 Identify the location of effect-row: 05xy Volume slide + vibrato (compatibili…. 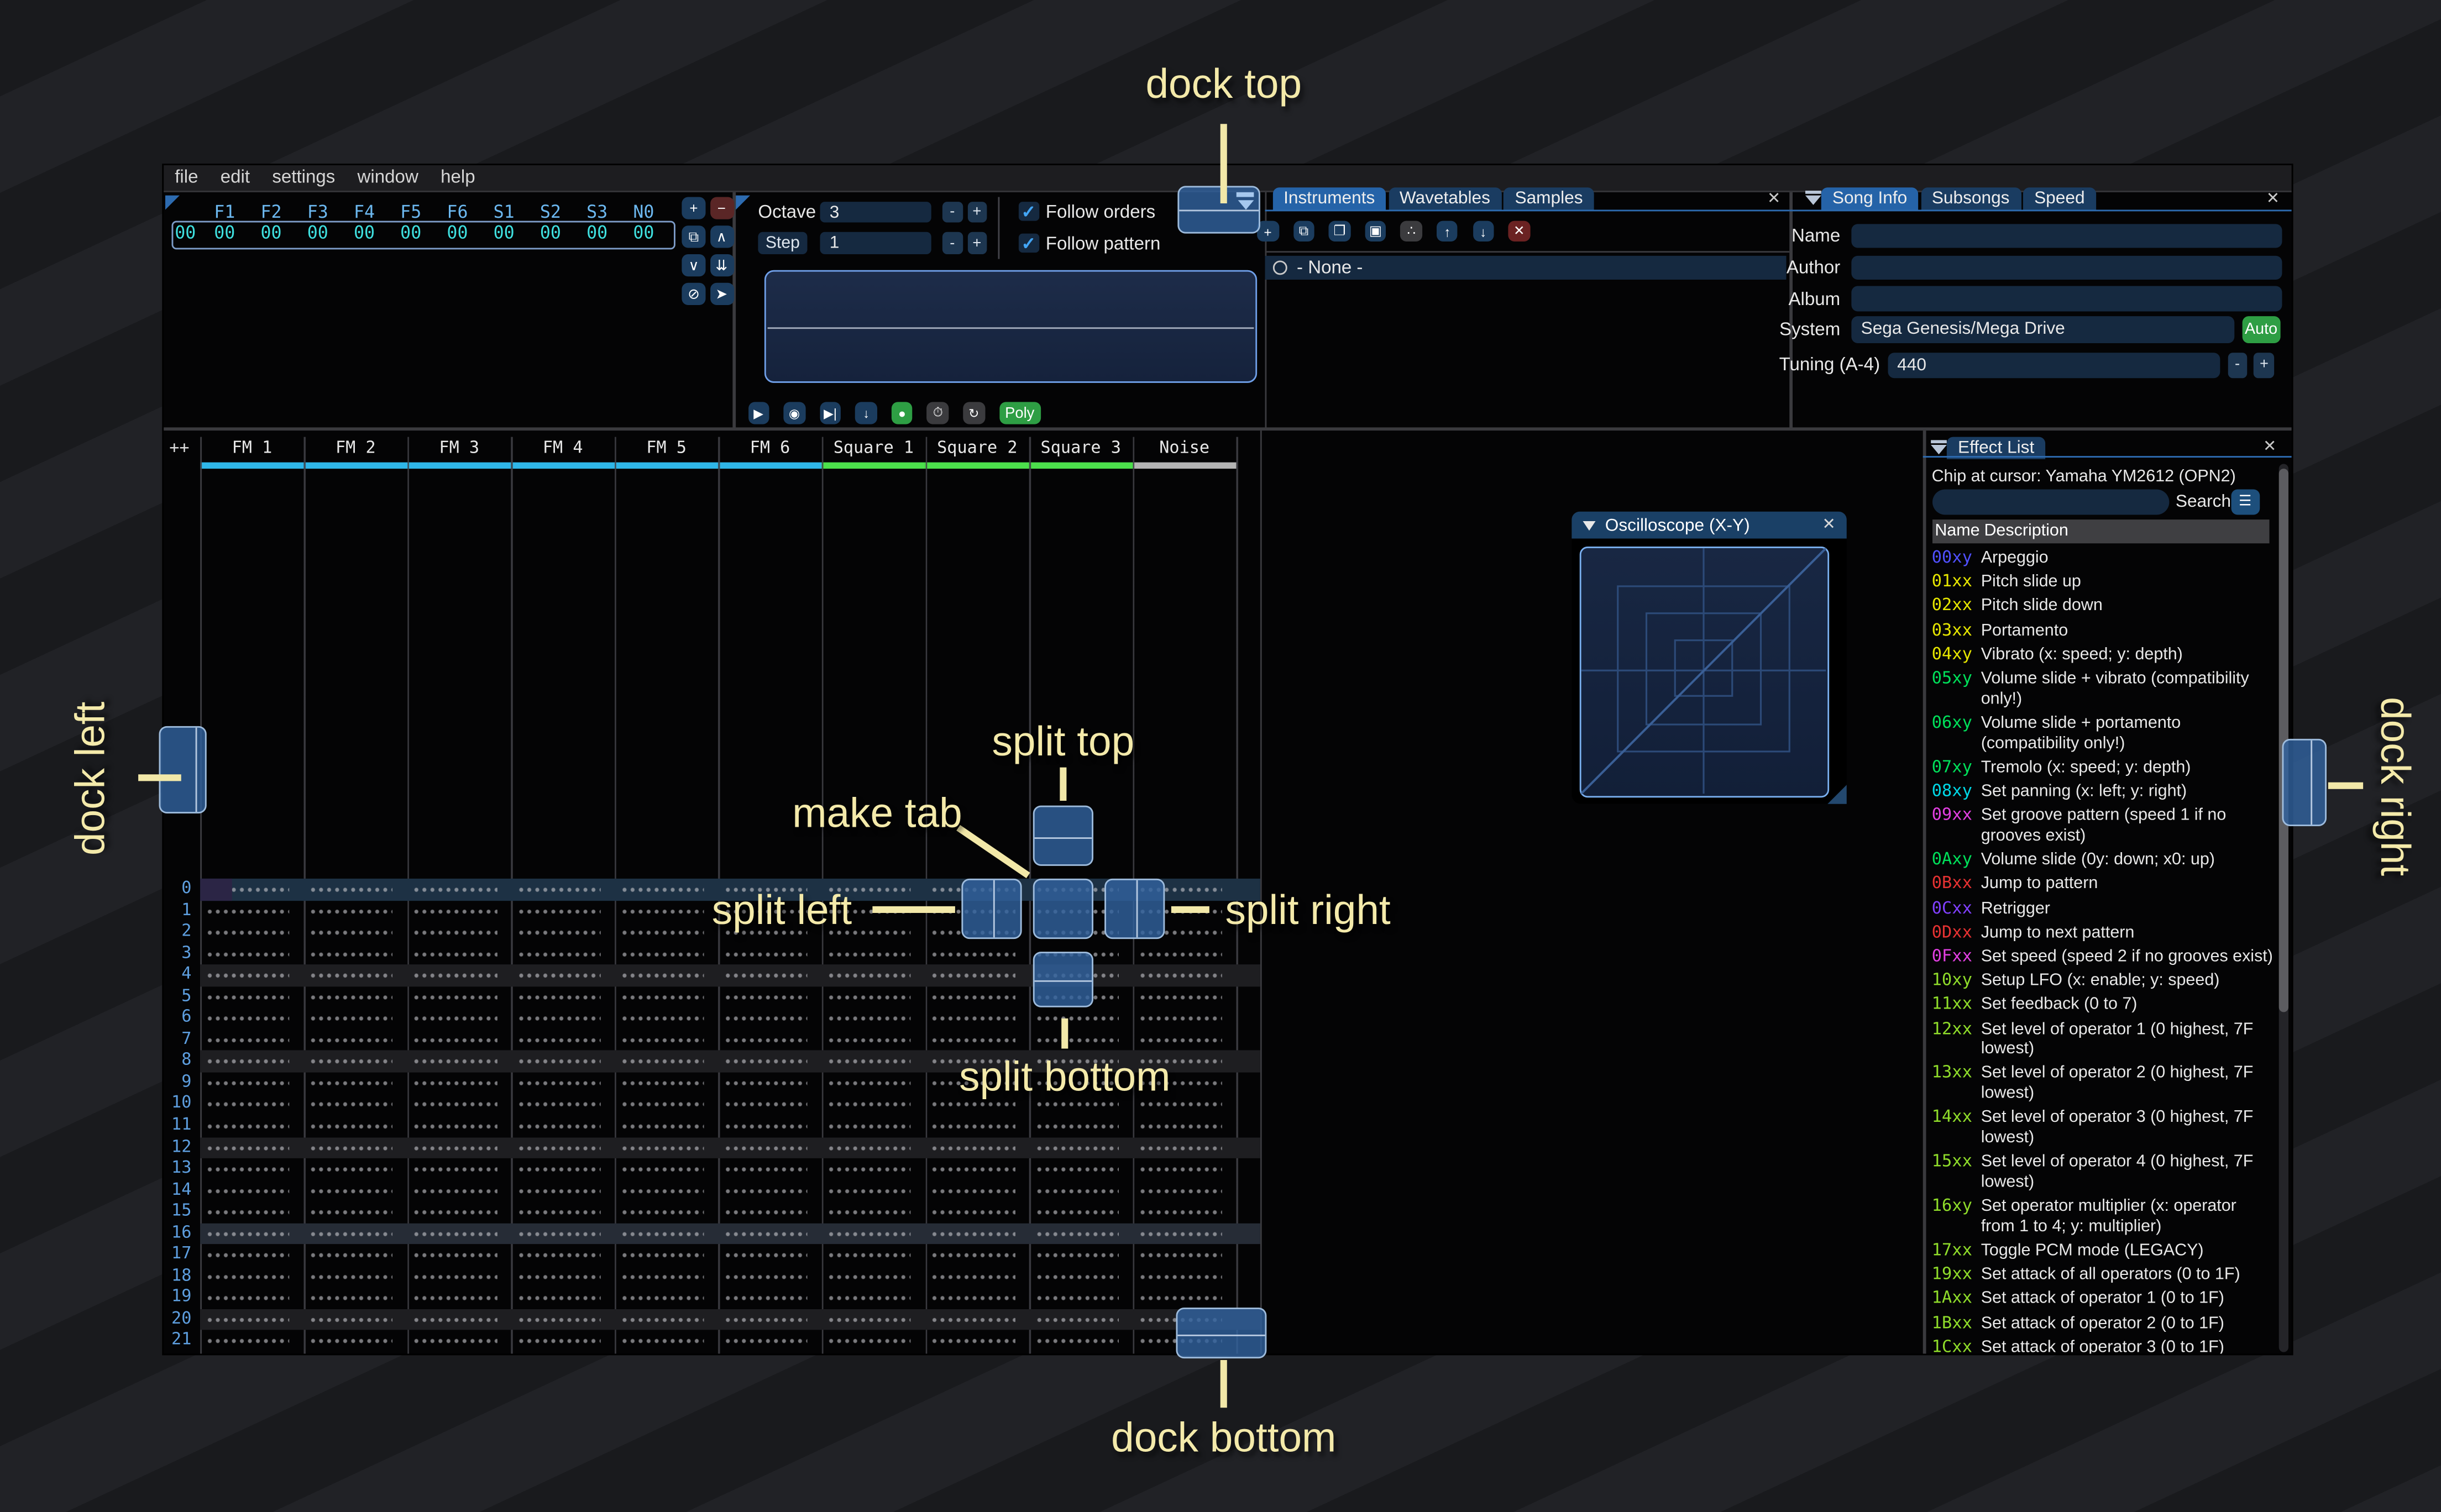
(2103, 689).